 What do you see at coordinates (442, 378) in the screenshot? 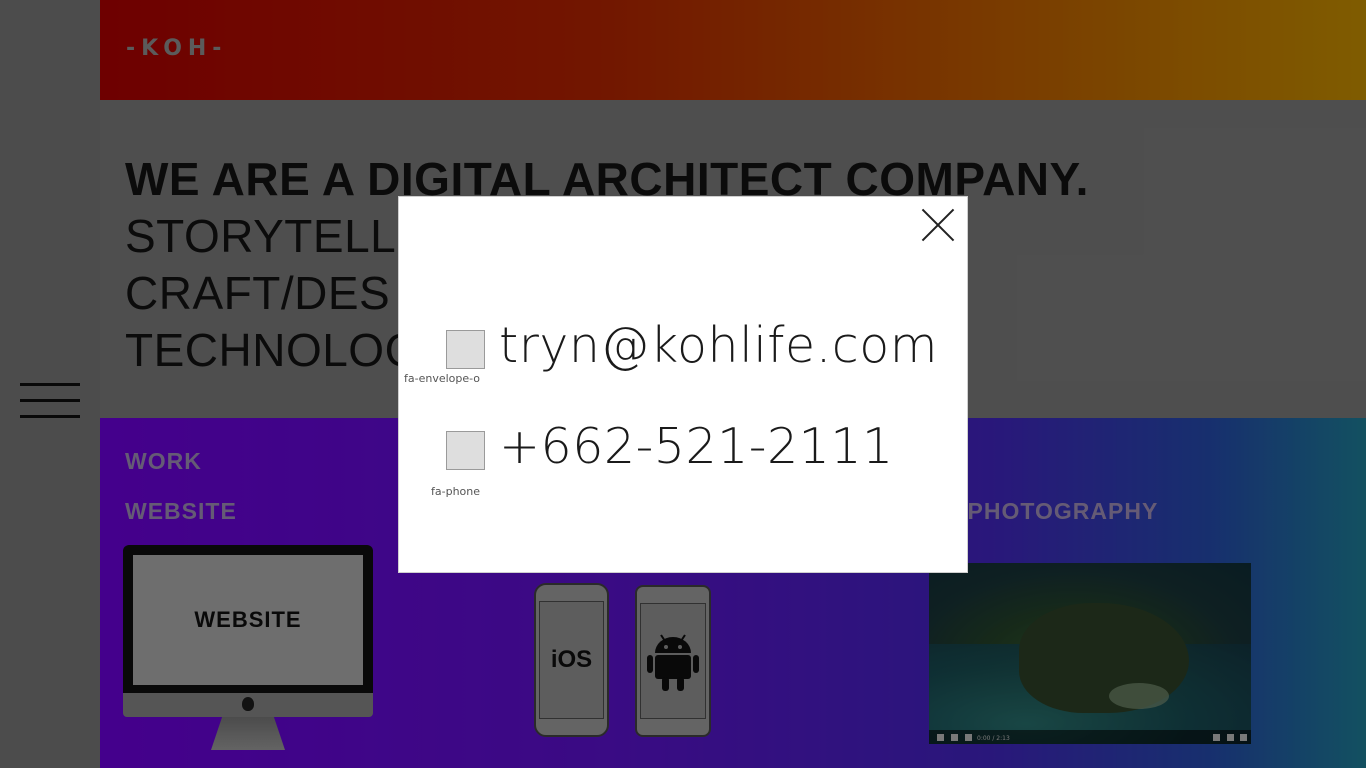
I see `envelope-icon-label: fa-envelope-o` at bounding box center [442, 378].